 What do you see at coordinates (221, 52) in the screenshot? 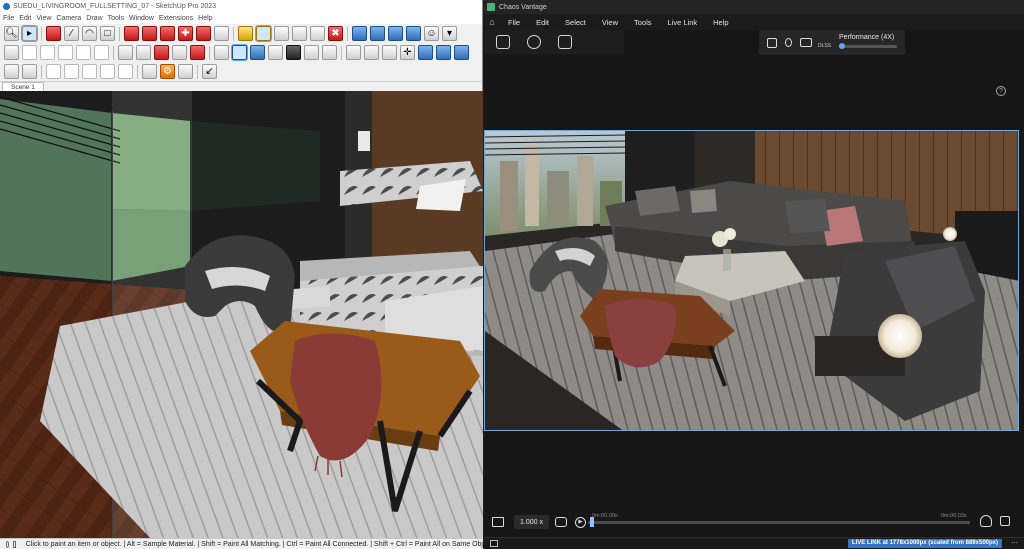
I see `geo-location-icon` at bounding box center [221, 52].